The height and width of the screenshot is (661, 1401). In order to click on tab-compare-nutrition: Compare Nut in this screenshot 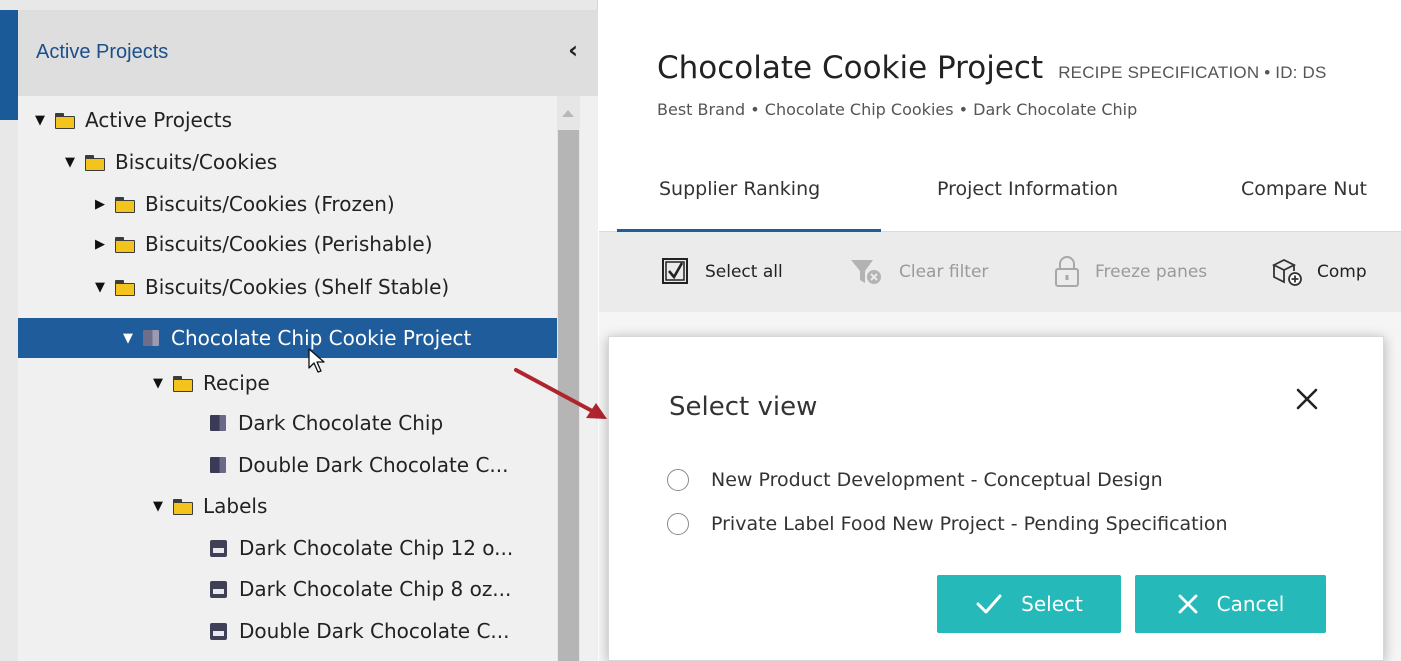, I will do `click(1304, 200)`.